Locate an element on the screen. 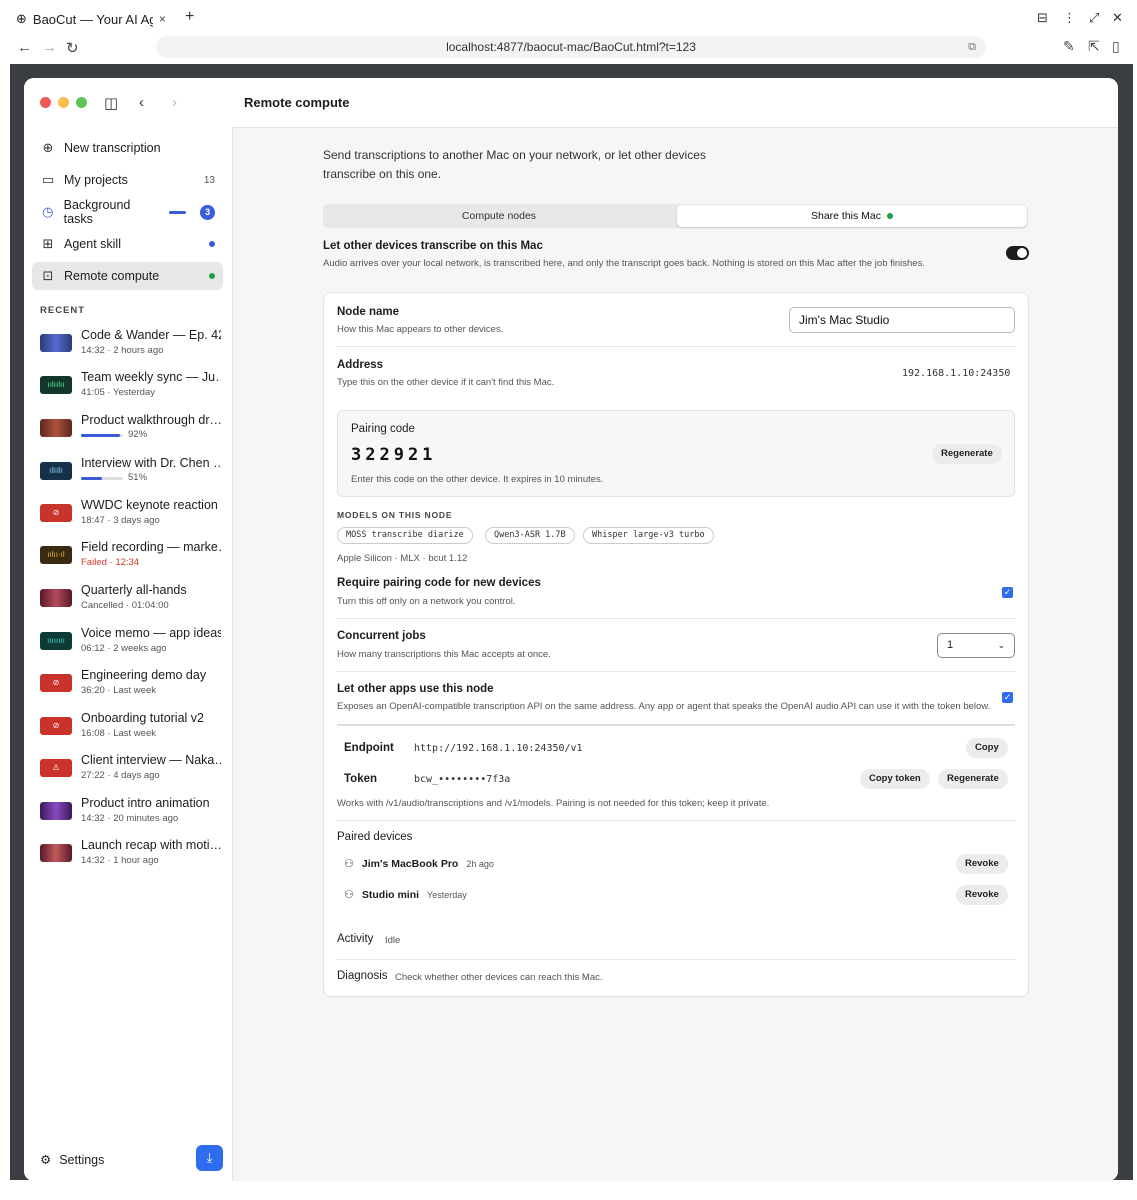 The height and width of the screenshot is (1200, 1137). other-apps-checkbox: ✓ is located at coordinates (1007, 697).